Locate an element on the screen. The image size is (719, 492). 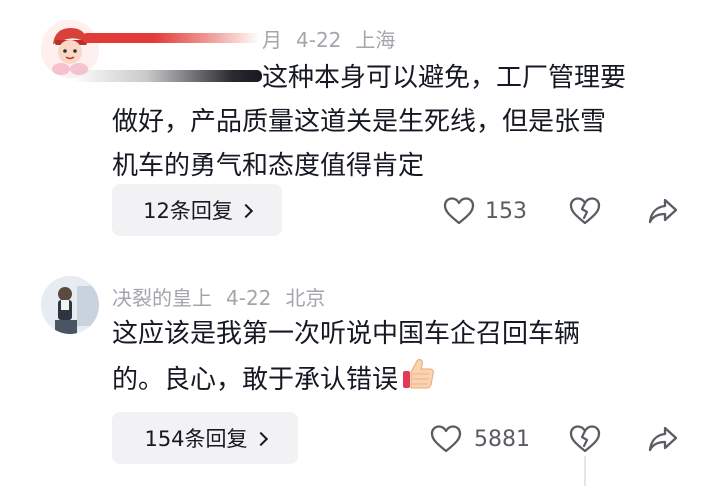
reply-count-label: 154条回复 is located at coordinates (196, 439).